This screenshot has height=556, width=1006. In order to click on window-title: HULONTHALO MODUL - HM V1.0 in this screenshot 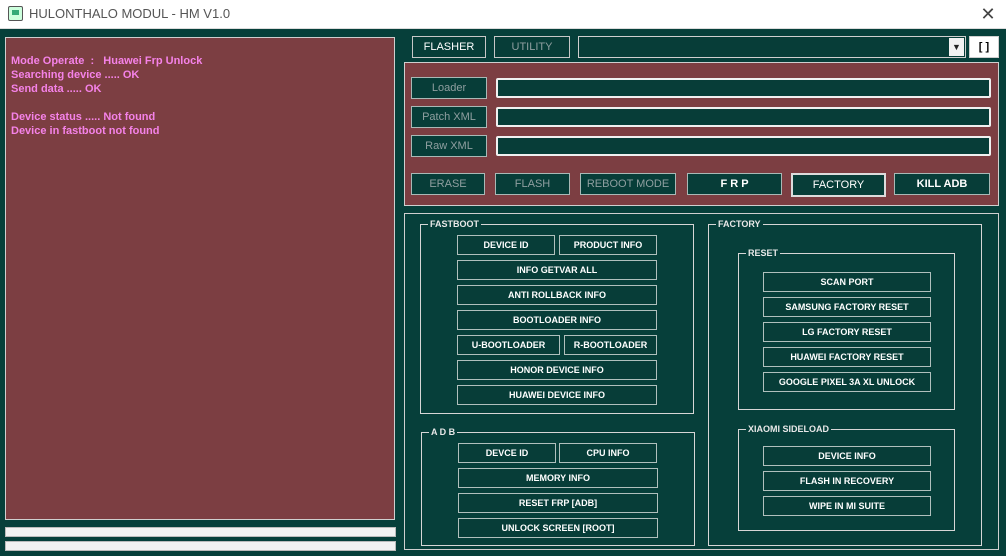, I will do `click(130, 13)`.